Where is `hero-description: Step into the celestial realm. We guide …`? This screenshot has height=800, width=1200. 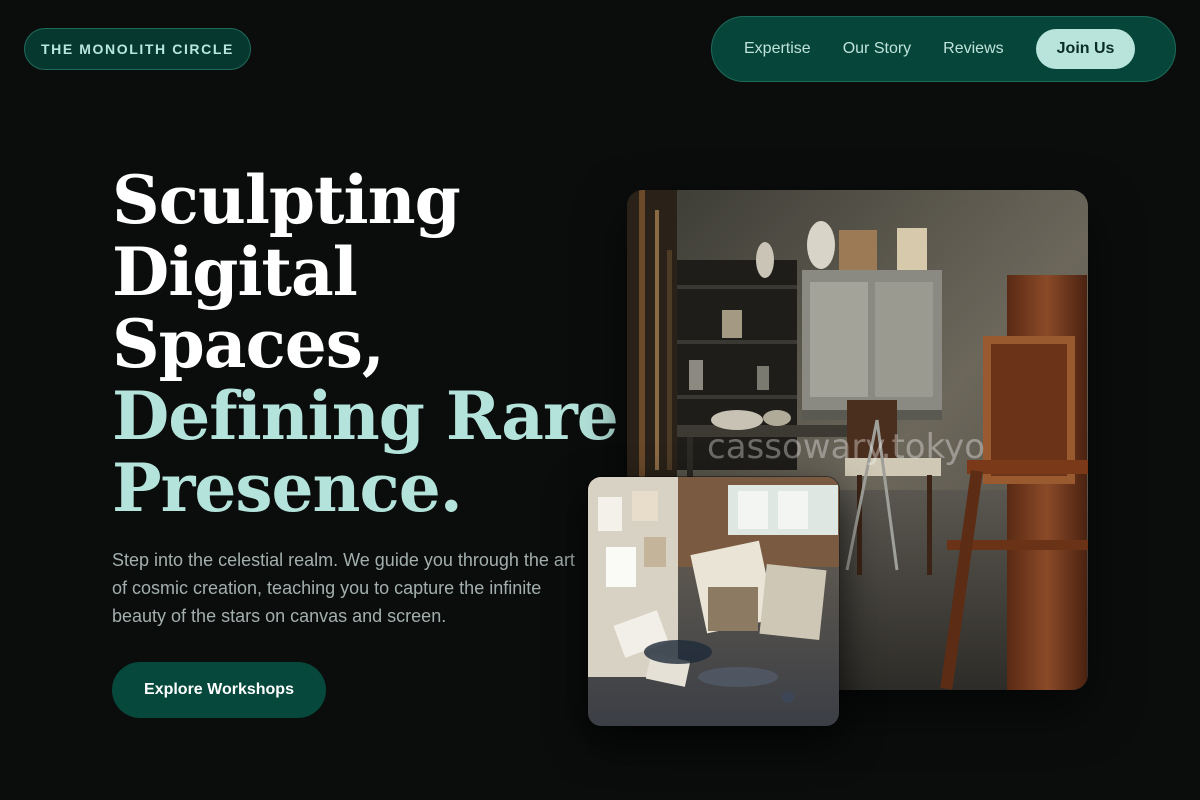
hero-description: Step into the celestial realm. We guide … is located at coordinates (343, 588).